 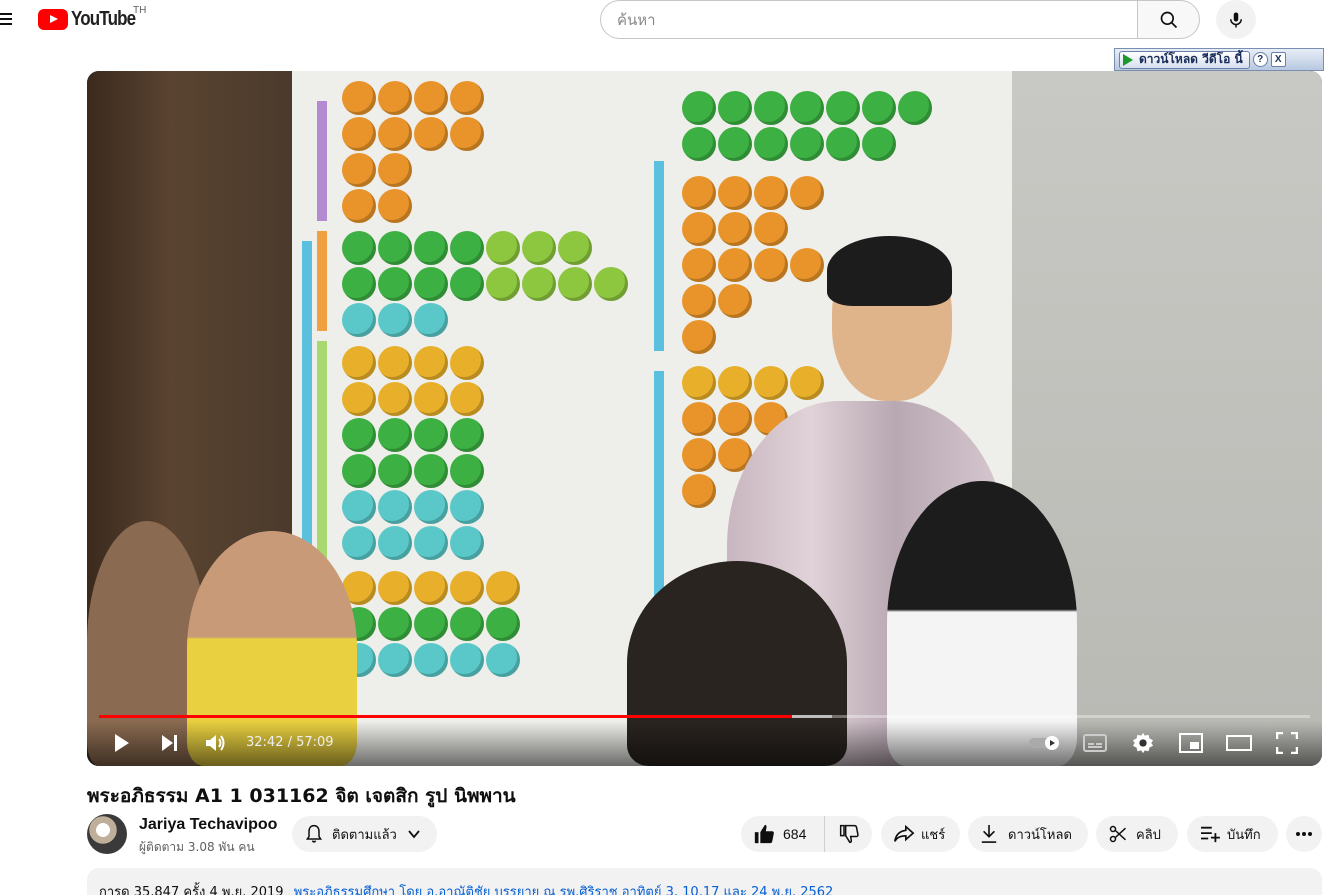 I want to click on save-label: บันทึก, so click(x=1244, y=835).